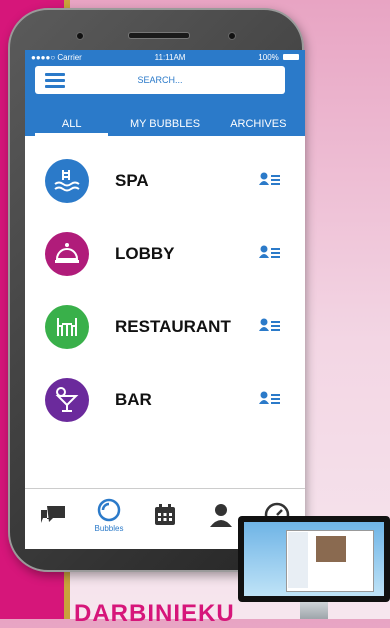 The image size is (390, 628). Describe the element at coordinates (291, 57) in the screenshot. I see `battery-icon` at that location.